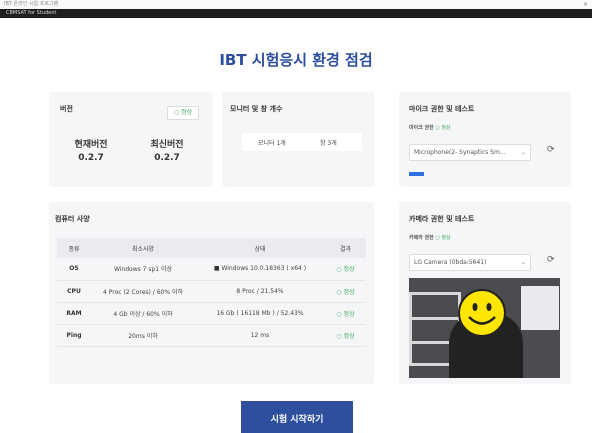 Image resolution: width=592 pixels, height=433 pixels. I want to click on camera-permission: 카메라 권한 ○ 정상, so click(430, 237).